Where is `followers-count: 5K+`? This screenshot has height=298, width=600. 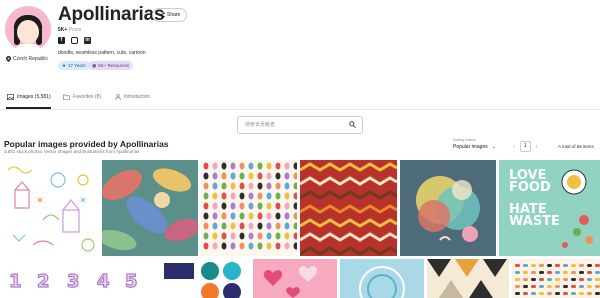
followers-count: 5K+ is located at coordinates (63, 30).